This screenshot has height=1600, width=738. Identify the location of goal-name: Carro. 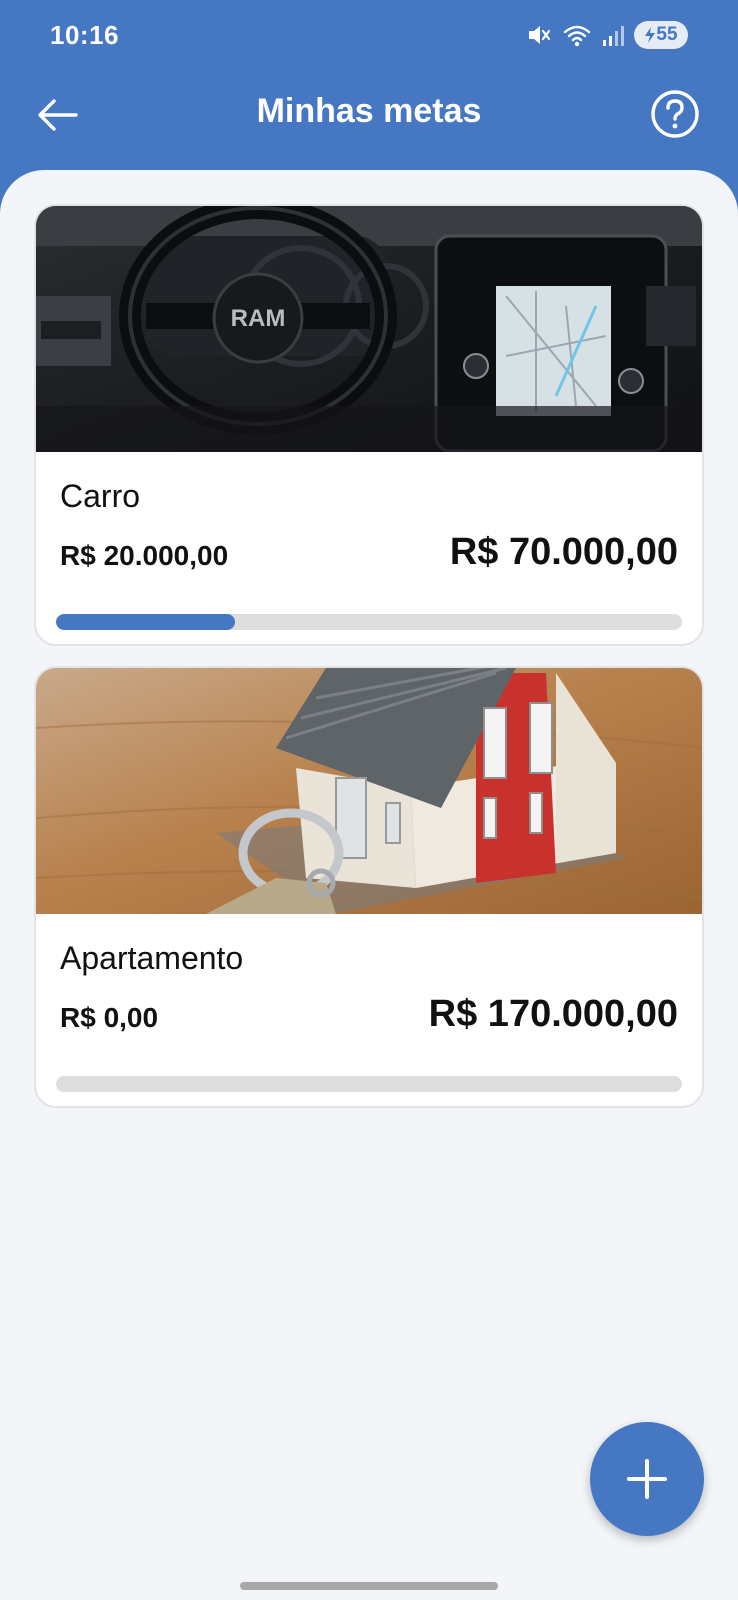
(100, 496).